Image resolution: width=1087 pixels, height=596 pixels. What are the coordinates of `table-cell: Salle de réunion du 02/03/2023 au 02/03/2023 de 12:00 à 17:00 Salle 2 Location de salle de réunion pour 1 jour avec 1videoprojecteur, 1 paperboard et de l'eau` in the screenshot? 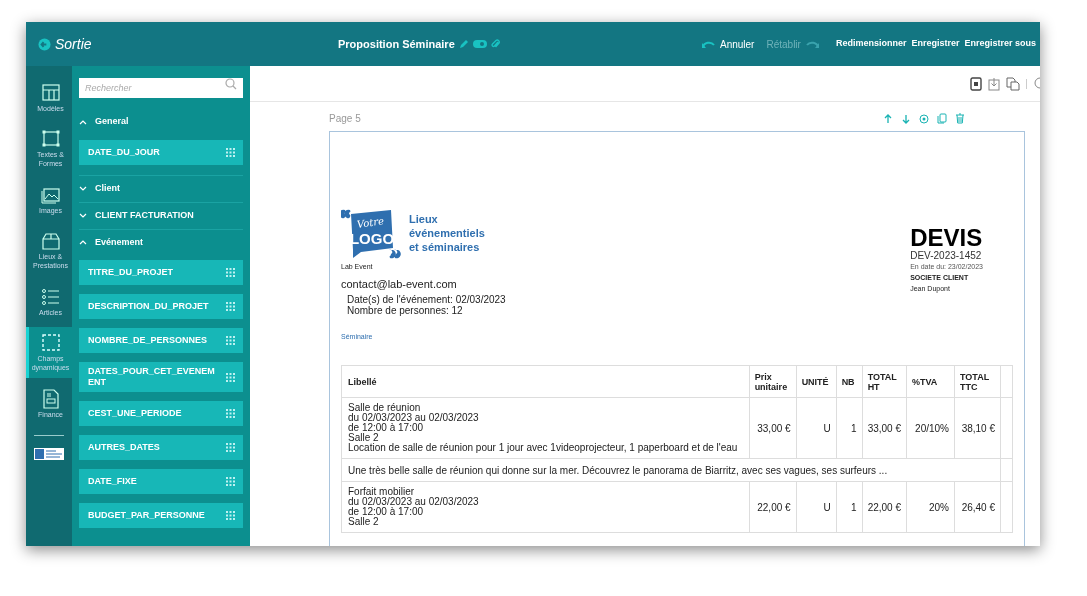 It's located at (545, 428).